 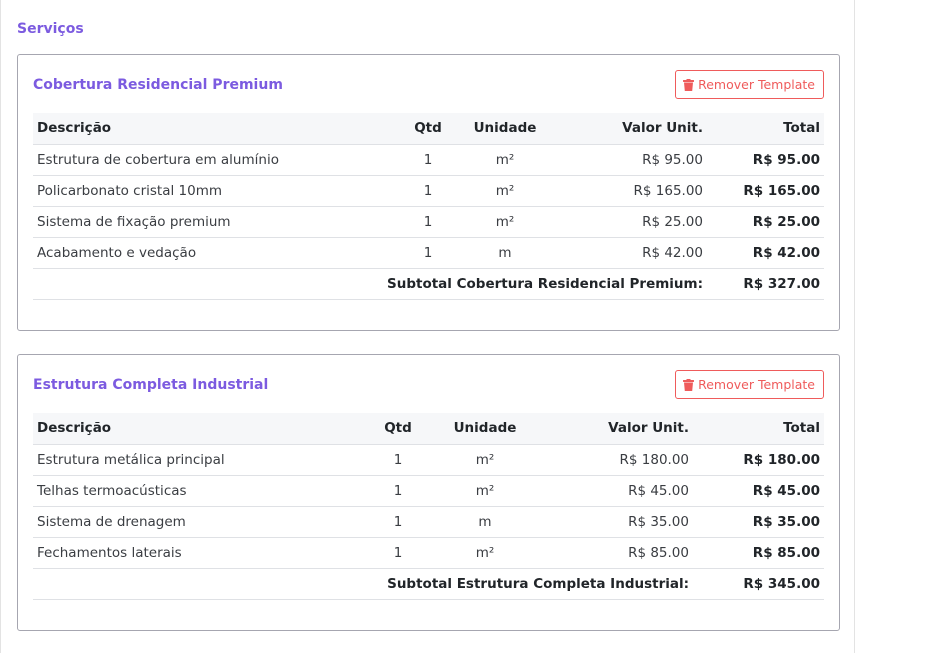 I want to click on cell-description: Fechamentos laterais, so click(x=193, y=552).